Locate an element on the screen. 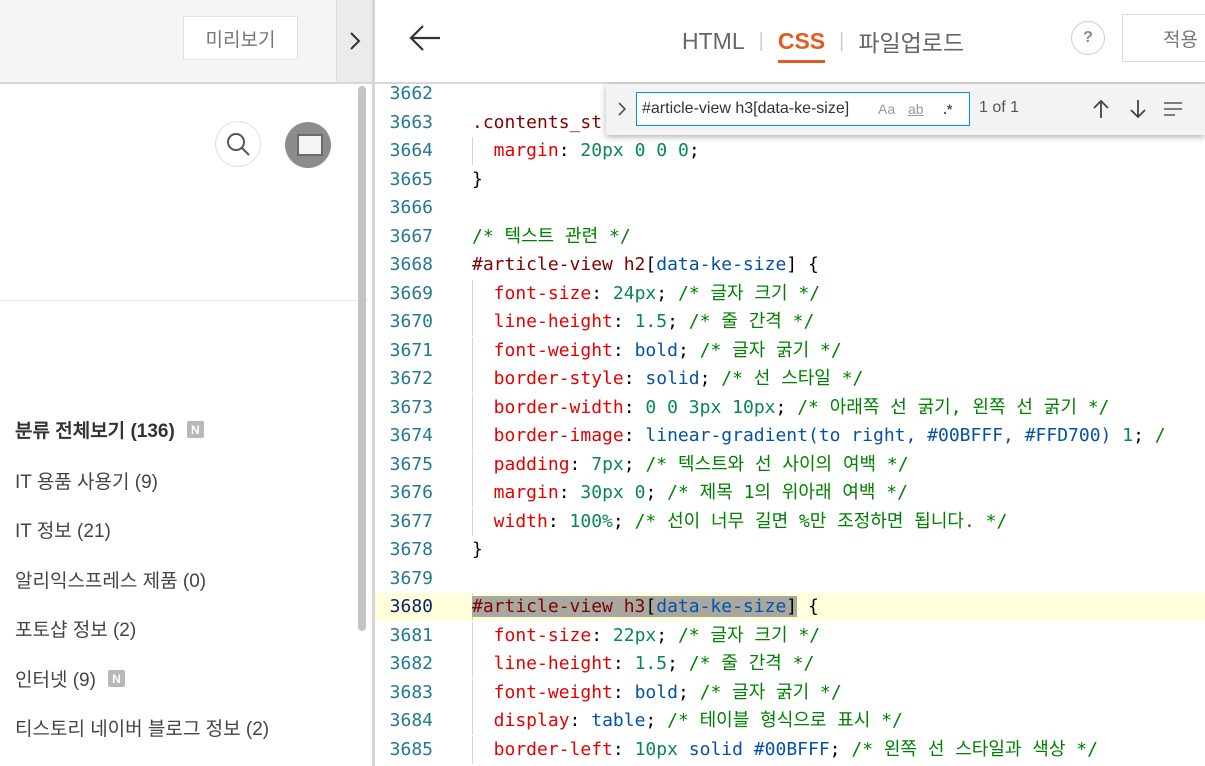 Image resolution: width=1205 pixels, height=766 pixels. line-number: 3675 is located at coordinates (411, 464).